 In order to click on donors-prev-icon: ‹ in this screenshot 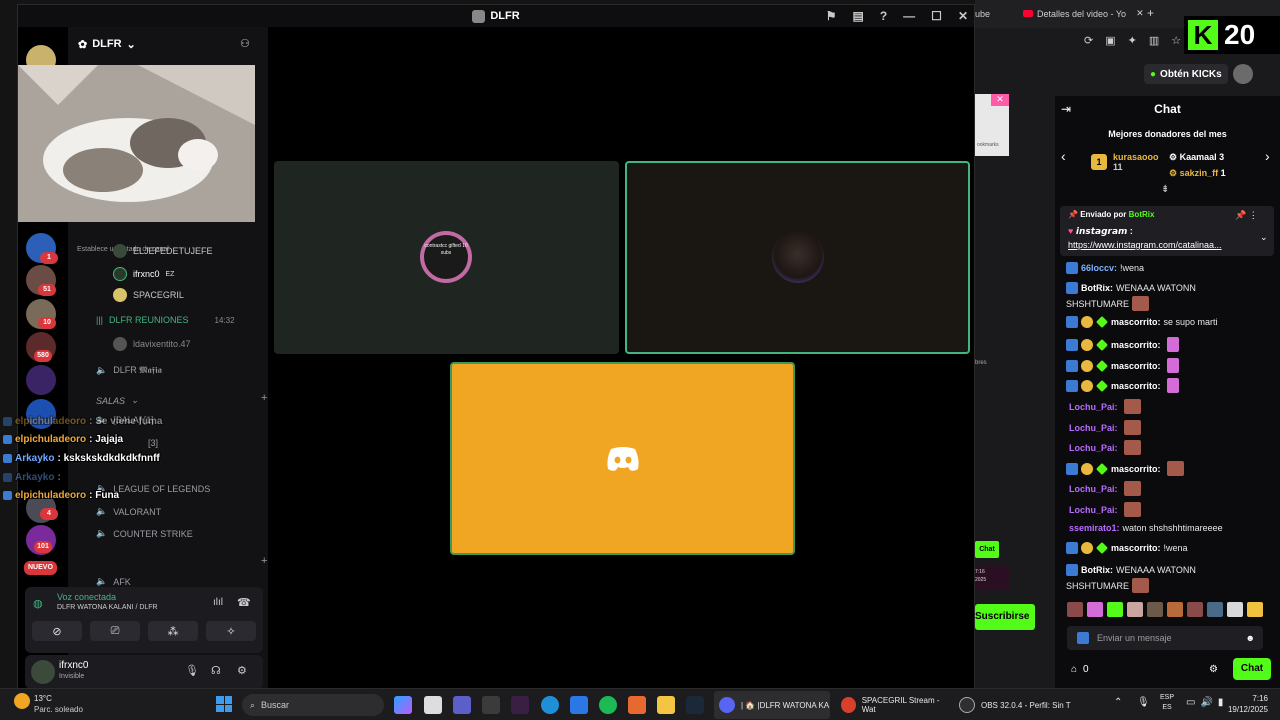, I will do `click(1063, 156)`.